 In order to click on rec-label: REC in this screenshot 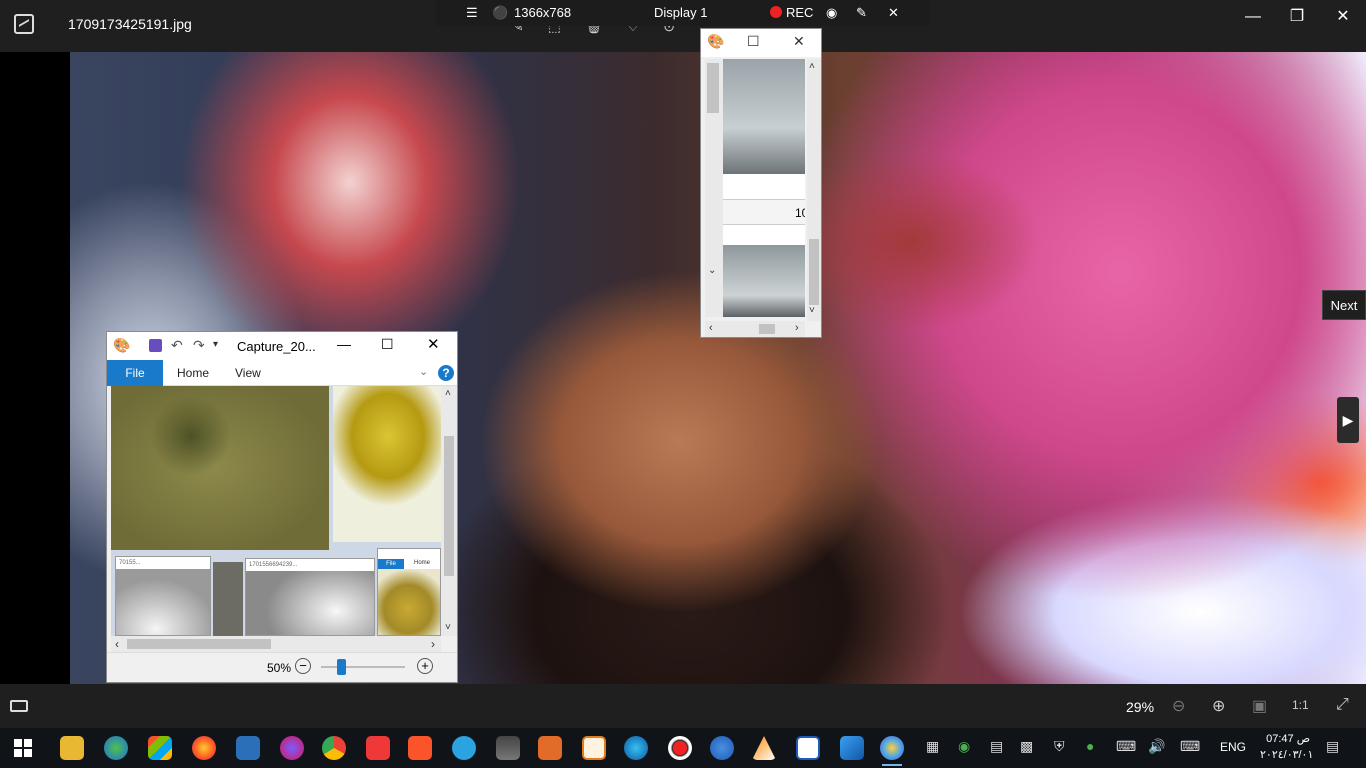, I will do `click(800, 12)`.